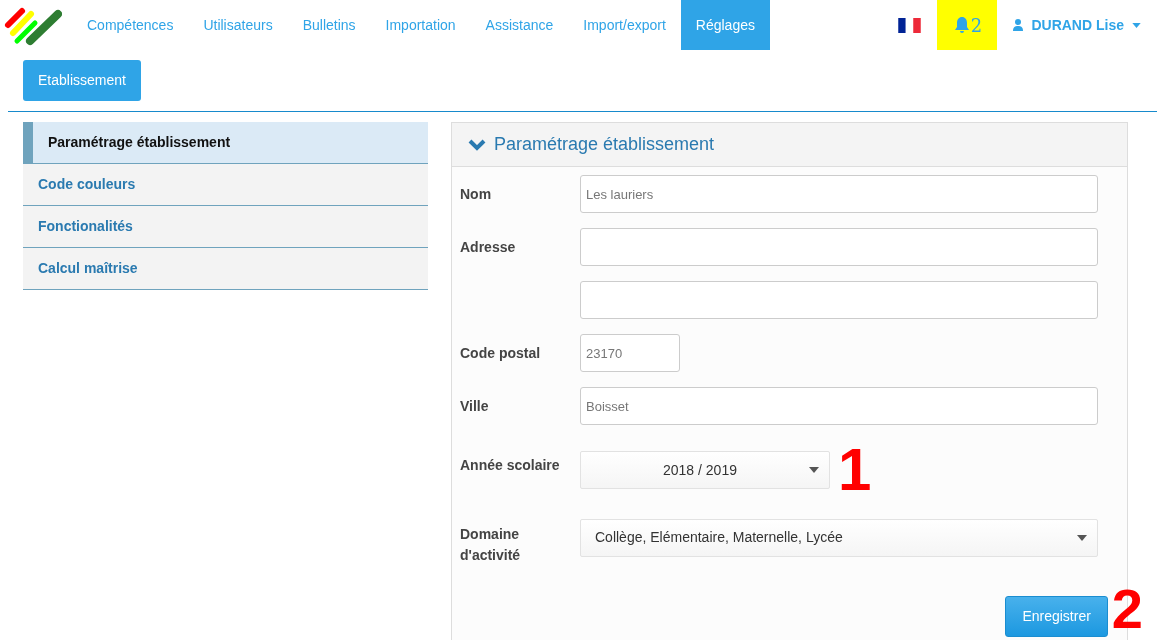  I want to click on notification-button: 2, so click(967, 25).